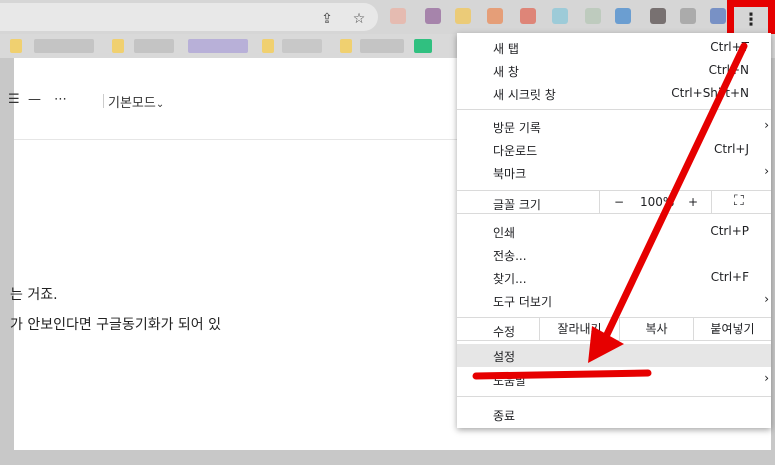  Describe the element at coordinates (103, 101) in the screenshot. I see `toolbar-divider` at that location.